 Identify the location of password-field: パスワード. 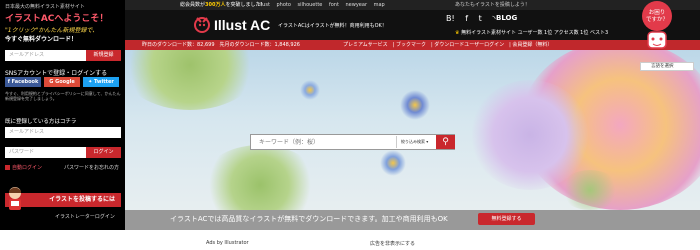
(45, 152).